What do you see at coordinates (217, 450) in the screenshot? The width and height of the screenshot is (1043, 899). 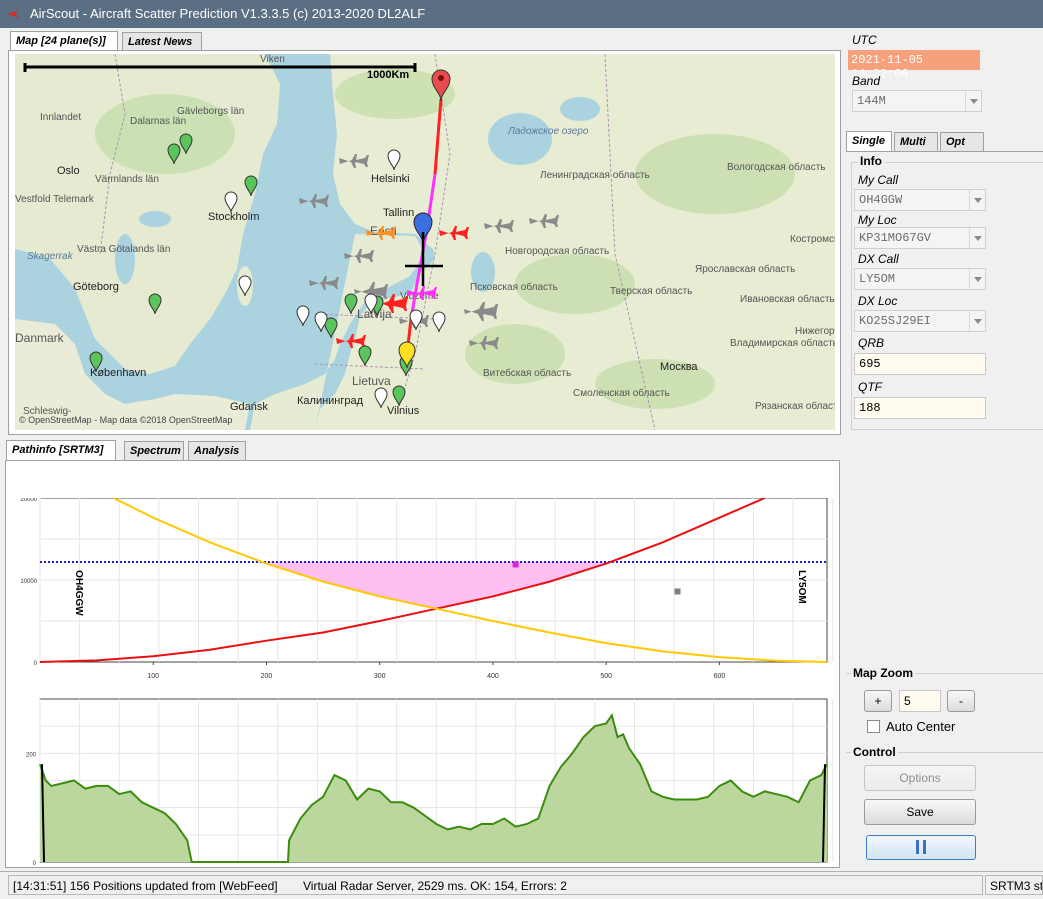 I see `tab-analysis: Analysis` at bounding box center [217, 450].